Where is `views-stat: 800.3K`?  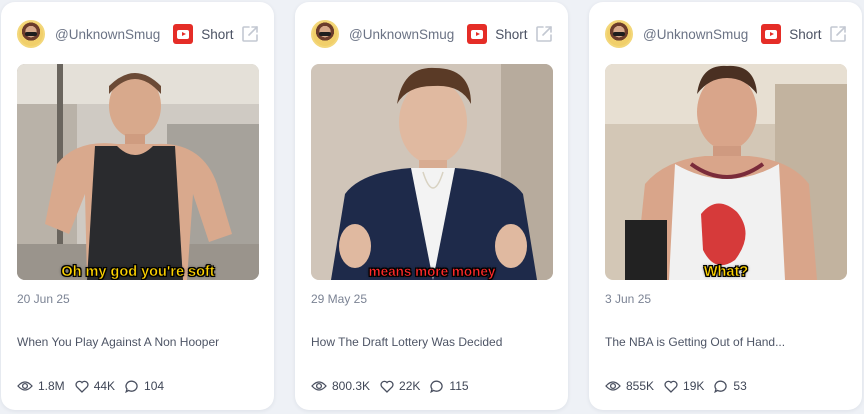 views-stat: 800.3K is located at coordinates (340, 386).